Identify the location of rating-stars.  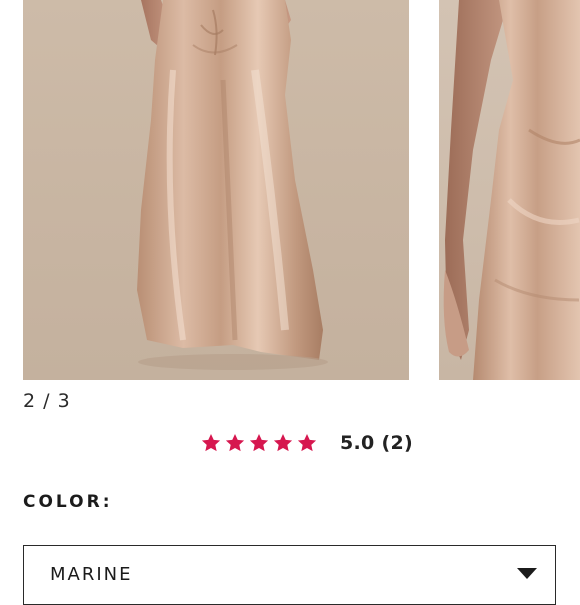
(259, 443).